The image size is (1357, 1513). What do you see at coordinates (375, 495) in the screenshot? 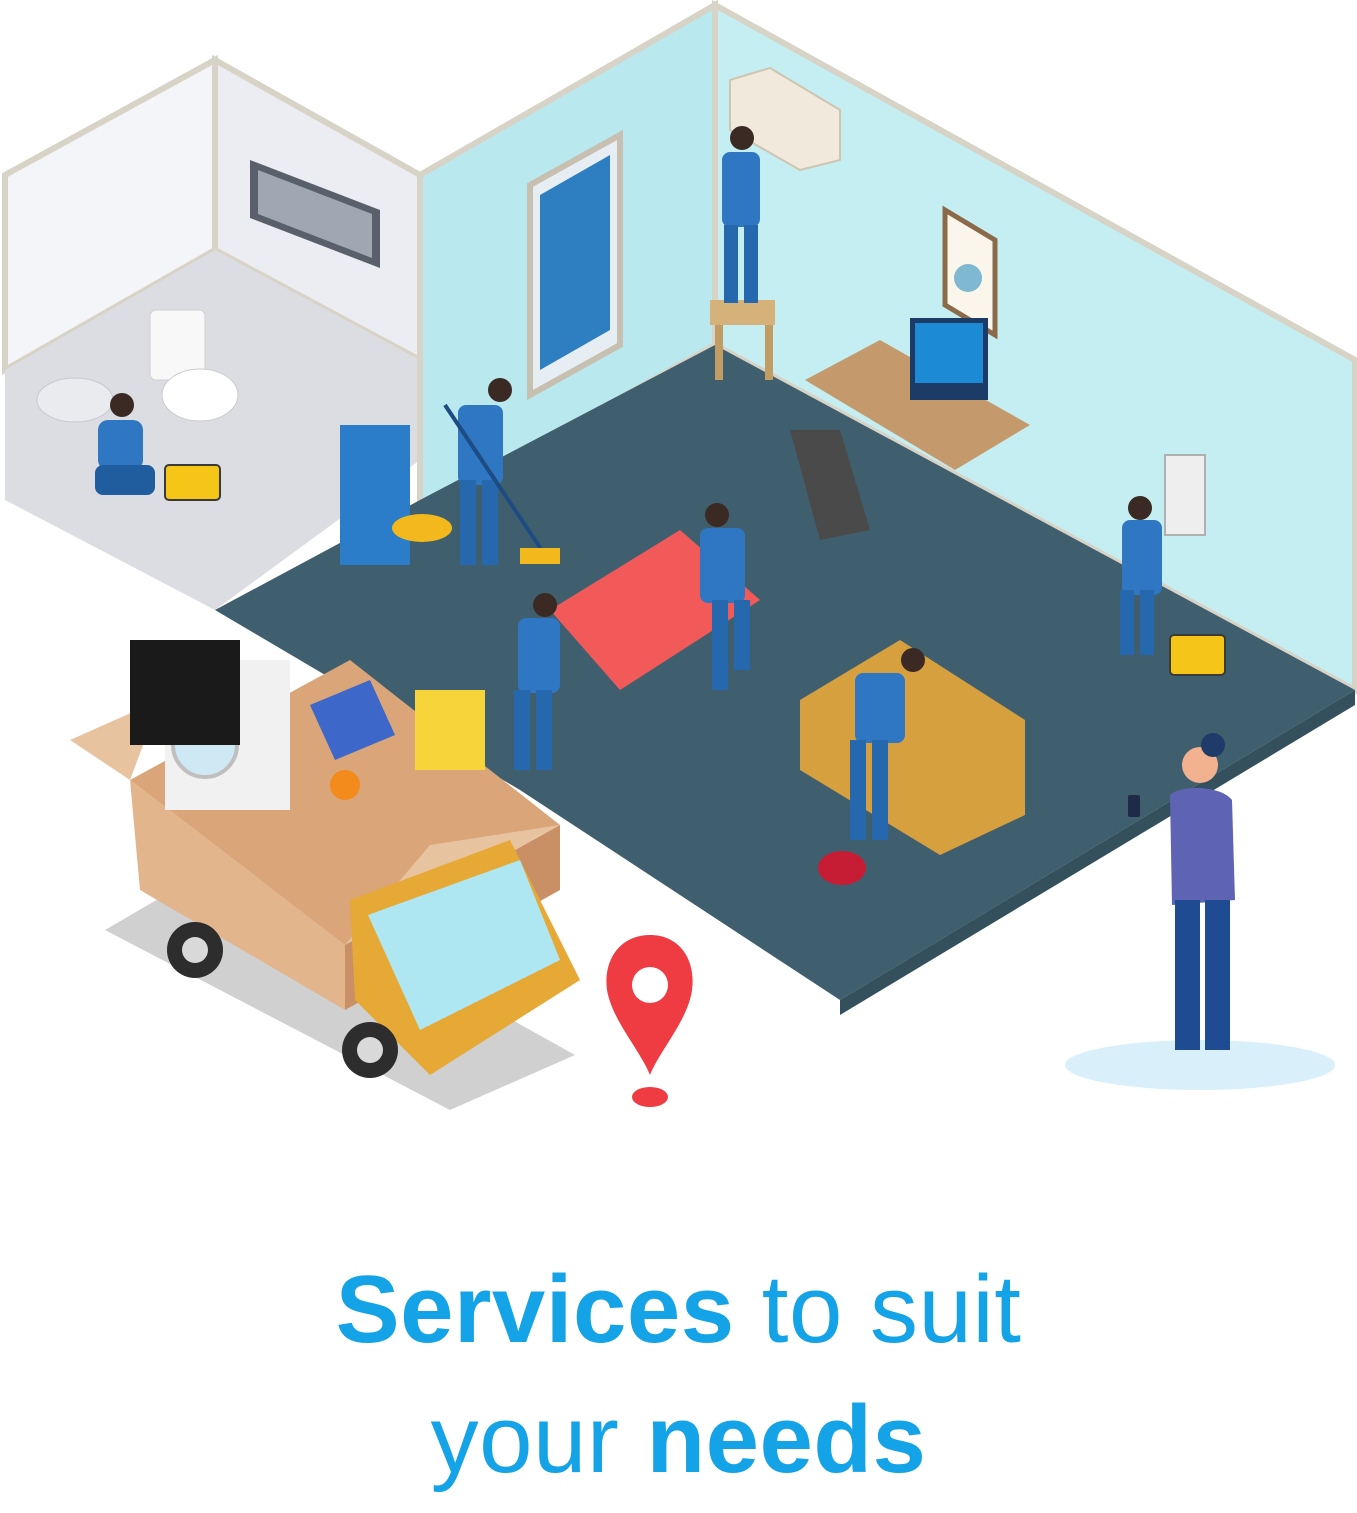
I see `cleaning-cart` at bounding box center [375, 495].